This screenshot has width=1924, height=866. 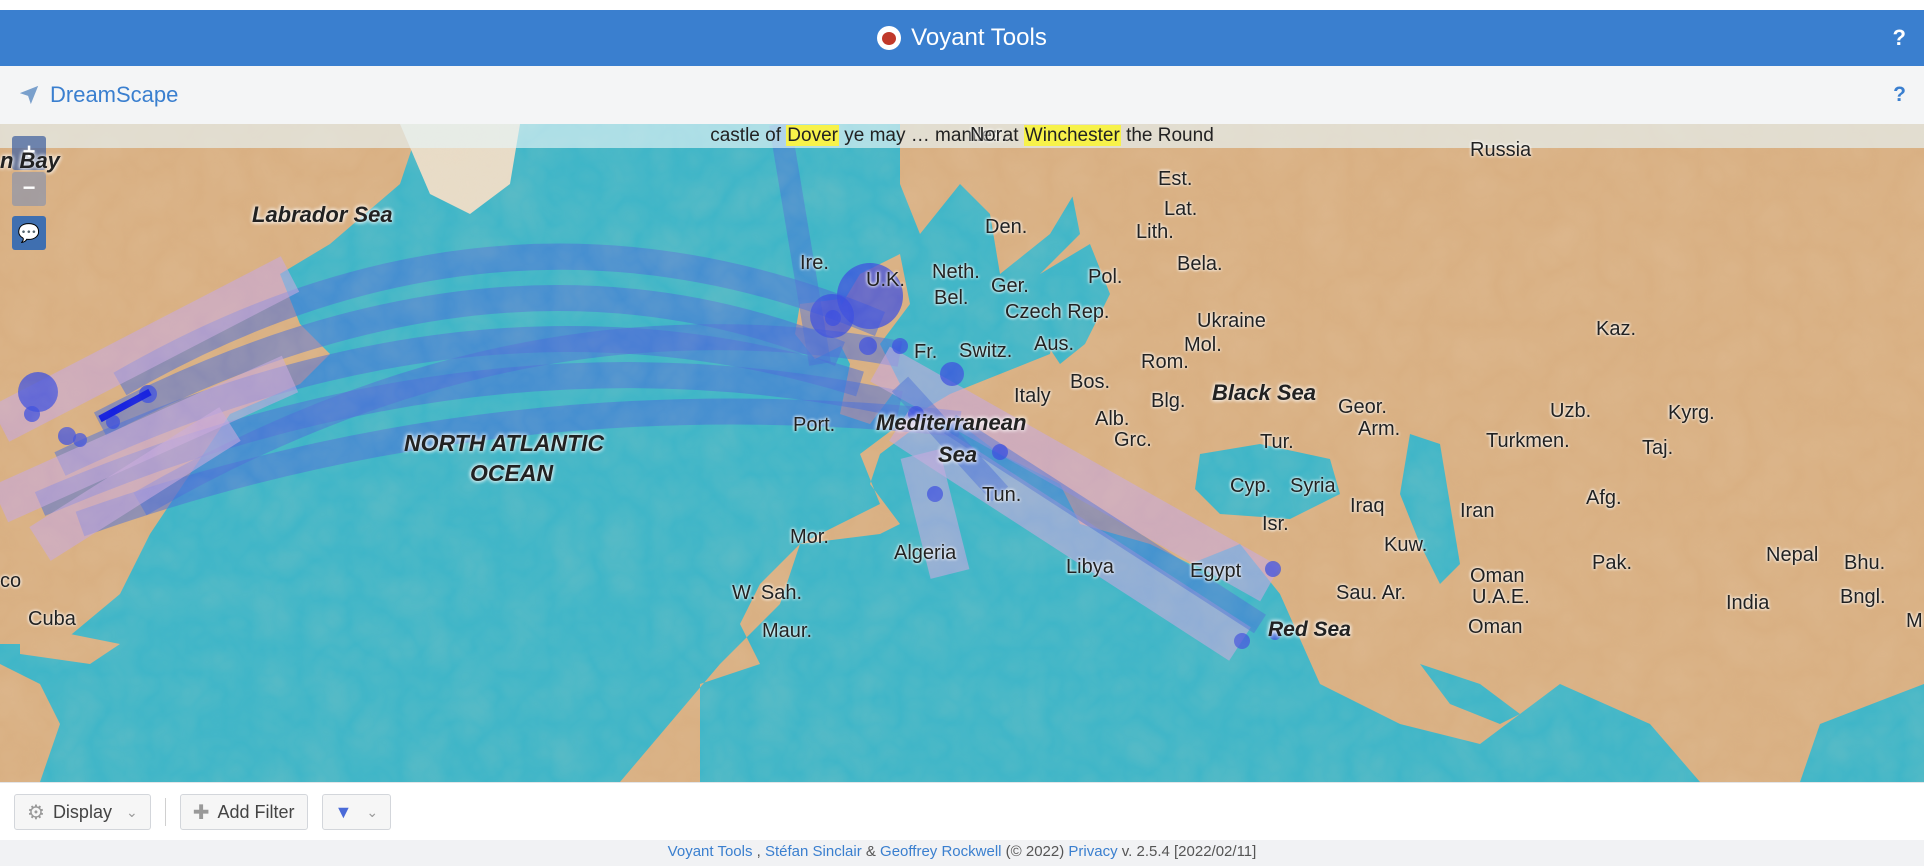 What do you see at coordinates (504, 443) in the screenshot?
I see `map-label: NORTH ATLANTIC` at bounding box center [504, 443].